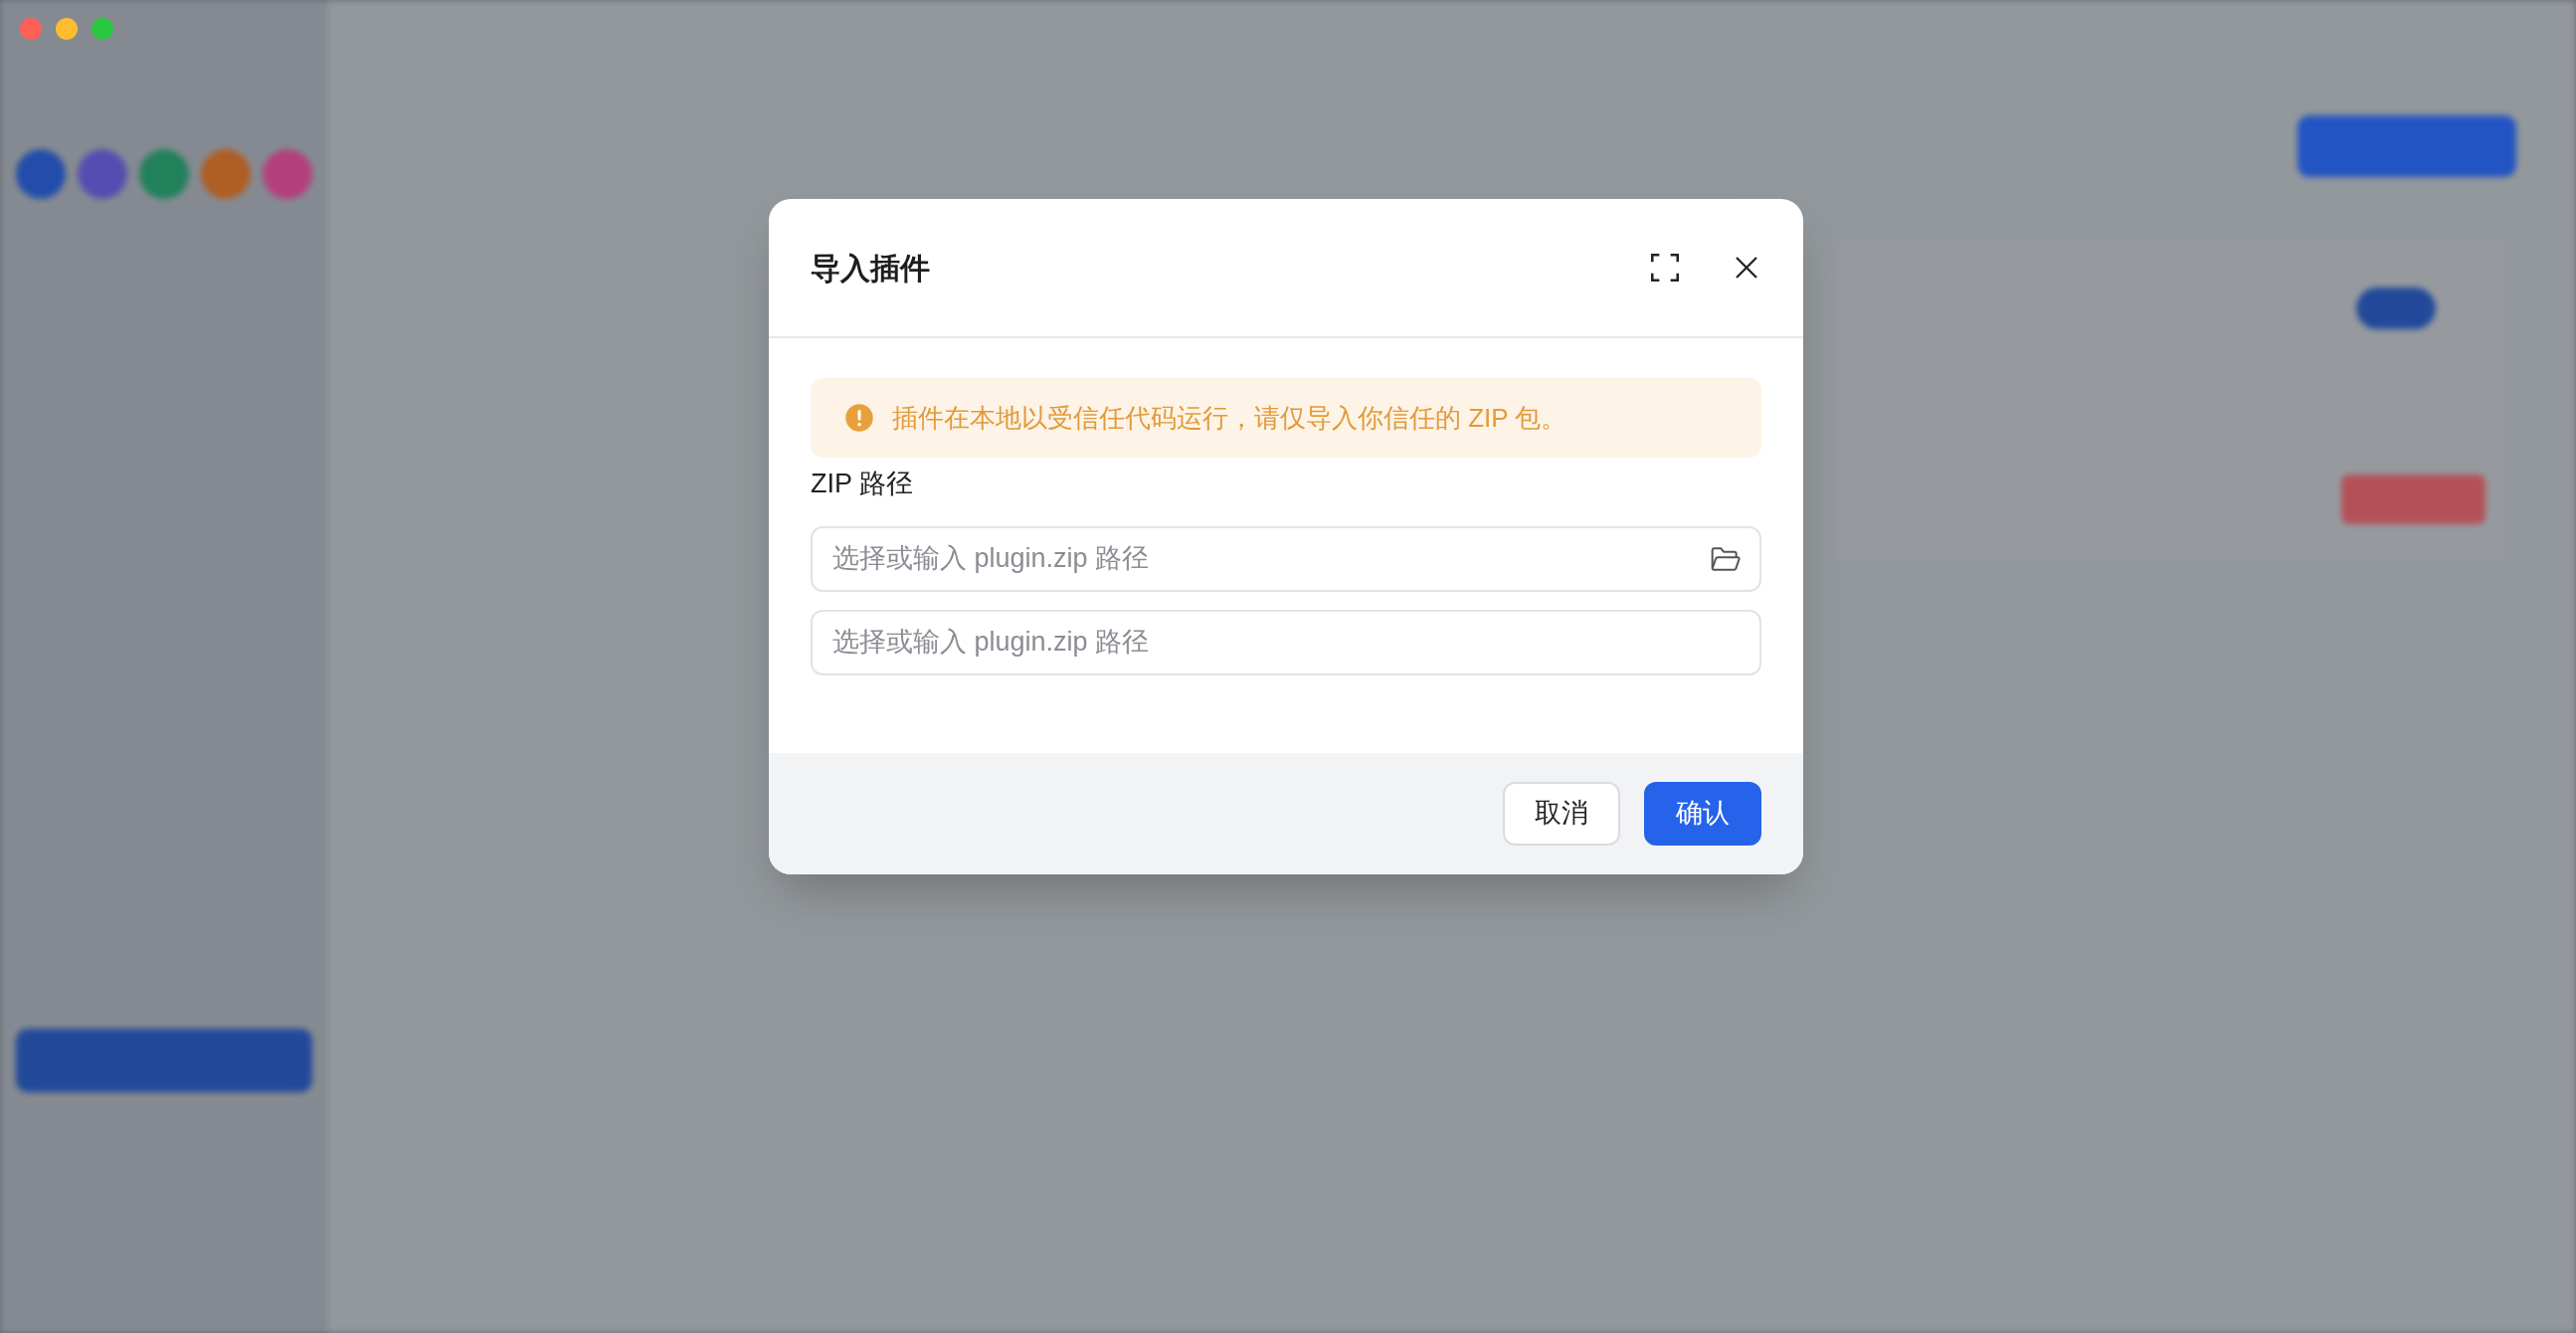 This screenshot has height=1333, width=2576. I want to click on warning-icon, so click(859, 418).